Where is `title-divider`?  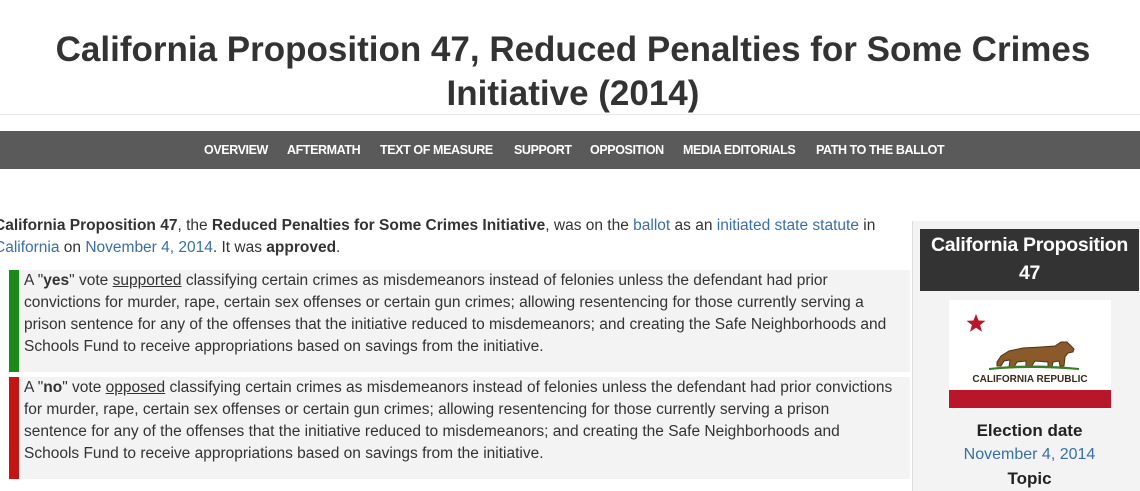 title-divider is located at coordinates (570, 114).